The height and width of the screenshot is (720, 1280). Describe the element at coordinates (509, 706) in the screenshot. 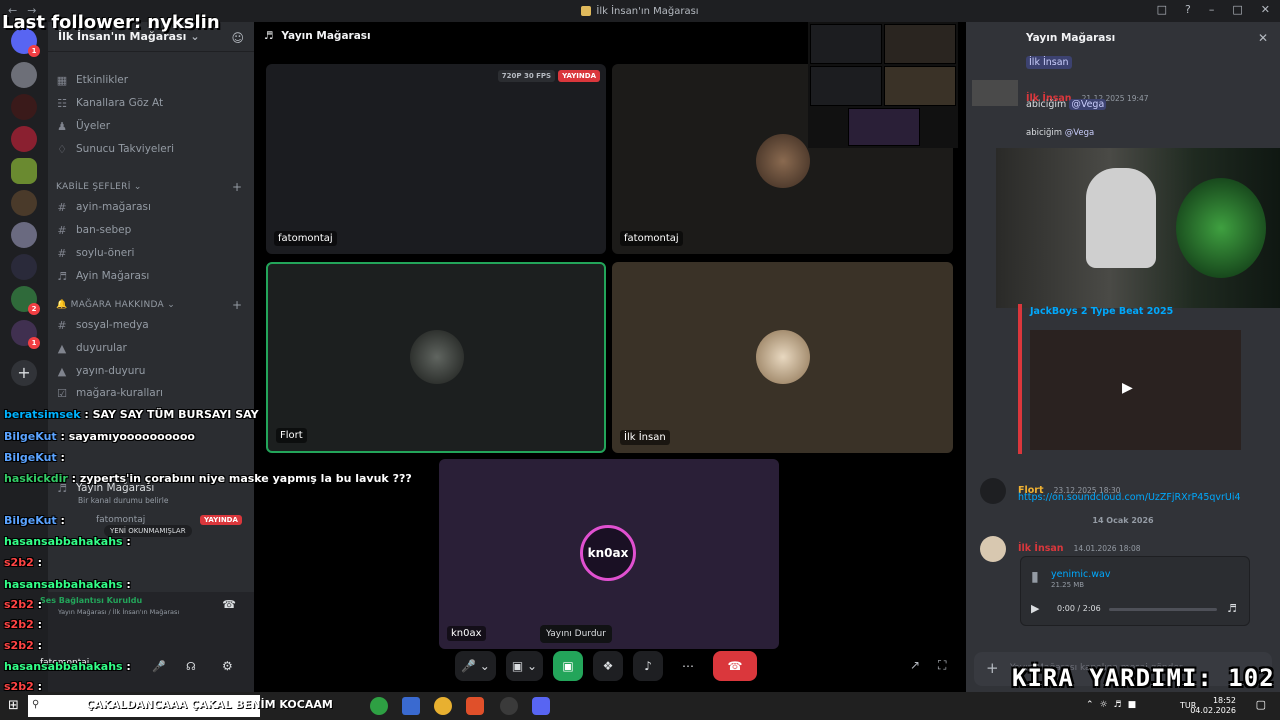

I see `obs-icon` at that location.